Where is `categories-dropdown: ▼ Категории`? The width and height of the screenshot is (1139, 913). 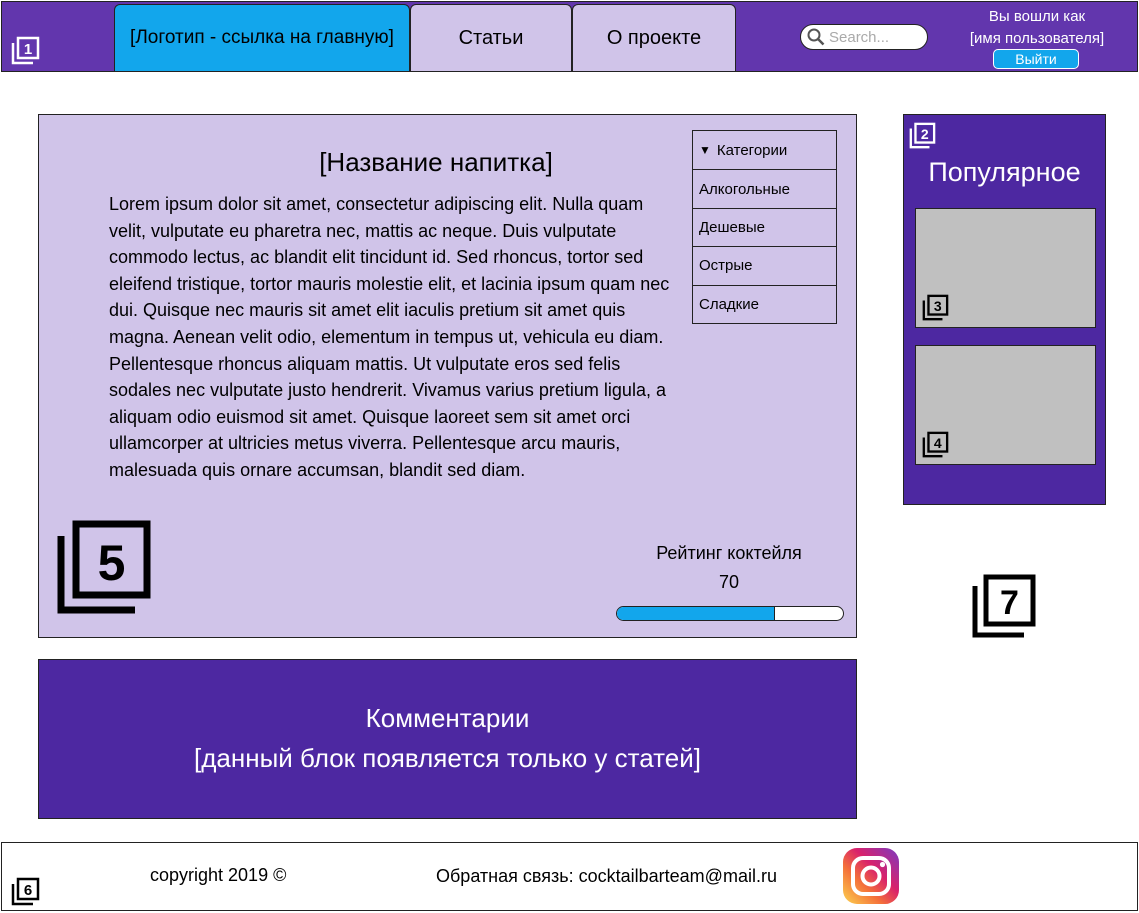
categories-dropdown: ▼ Категории is located at coordinates (764, 150).